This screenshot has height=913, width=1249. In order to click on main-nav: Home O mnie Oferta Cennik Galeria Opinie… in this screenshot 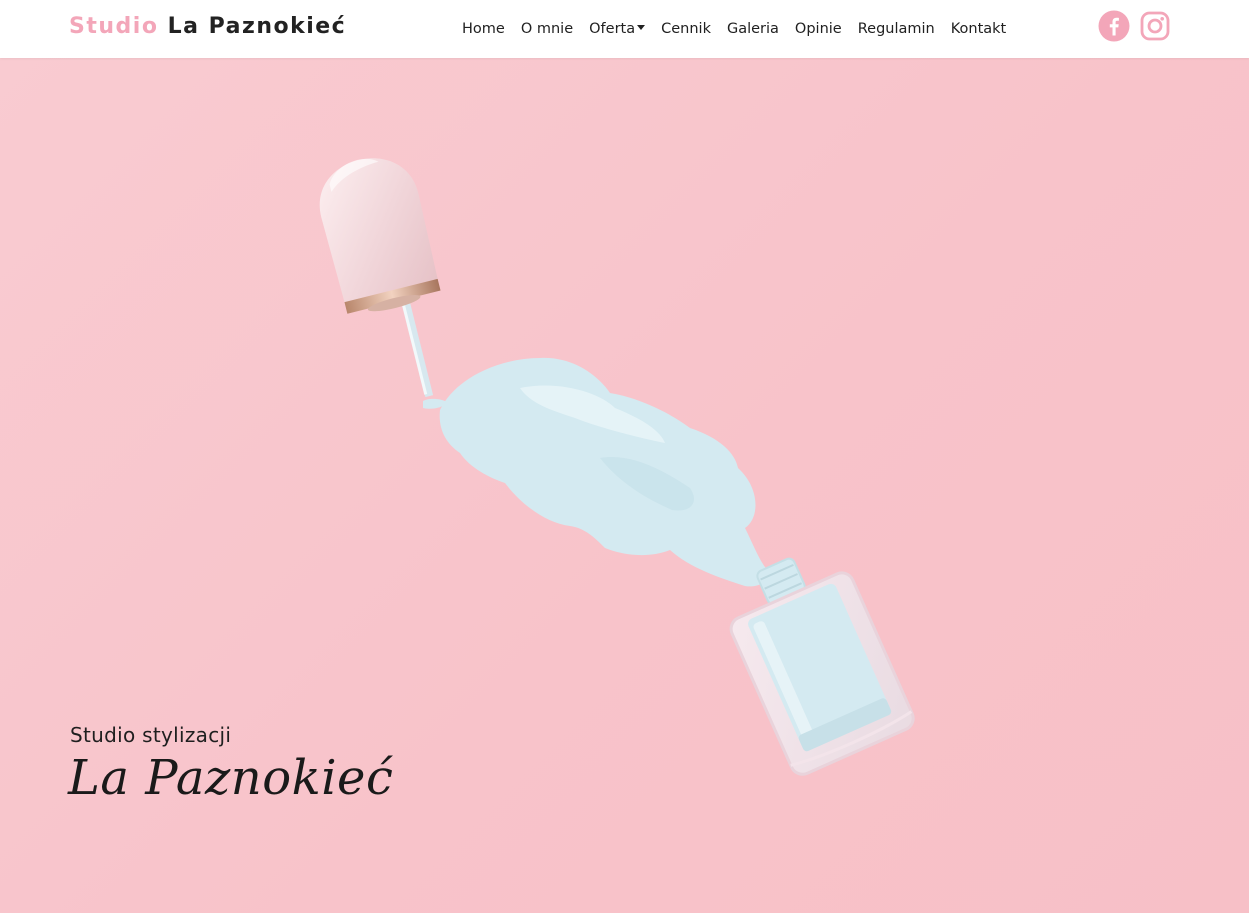, I will do `click(734, 29)`.